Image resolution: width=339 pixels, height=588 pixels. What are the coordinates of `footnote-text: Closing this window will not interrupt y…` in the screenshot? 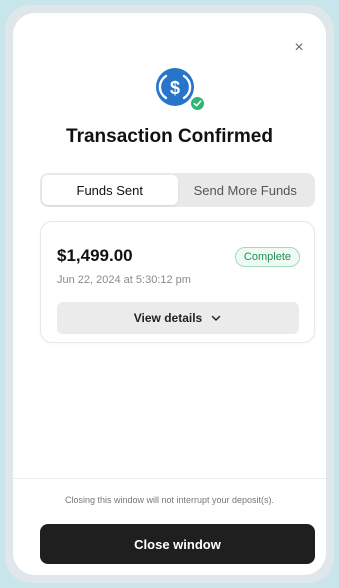 It's located at (169, 500).